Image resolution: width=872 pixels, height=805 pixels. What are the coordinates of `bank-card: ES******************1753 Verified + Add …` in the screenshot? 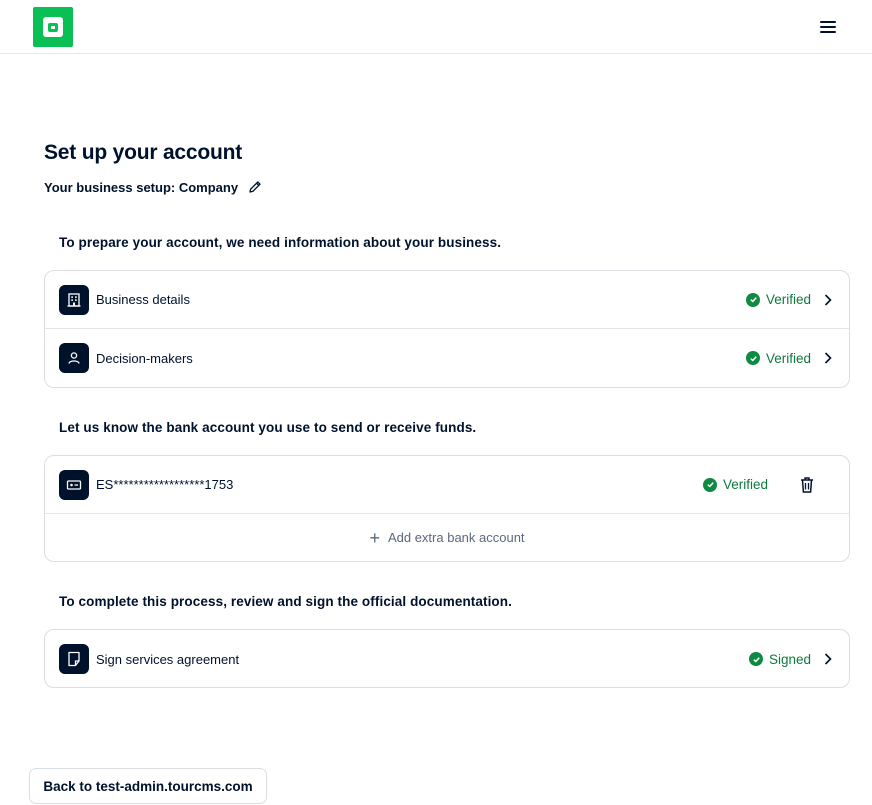 It's located at (447, 508).